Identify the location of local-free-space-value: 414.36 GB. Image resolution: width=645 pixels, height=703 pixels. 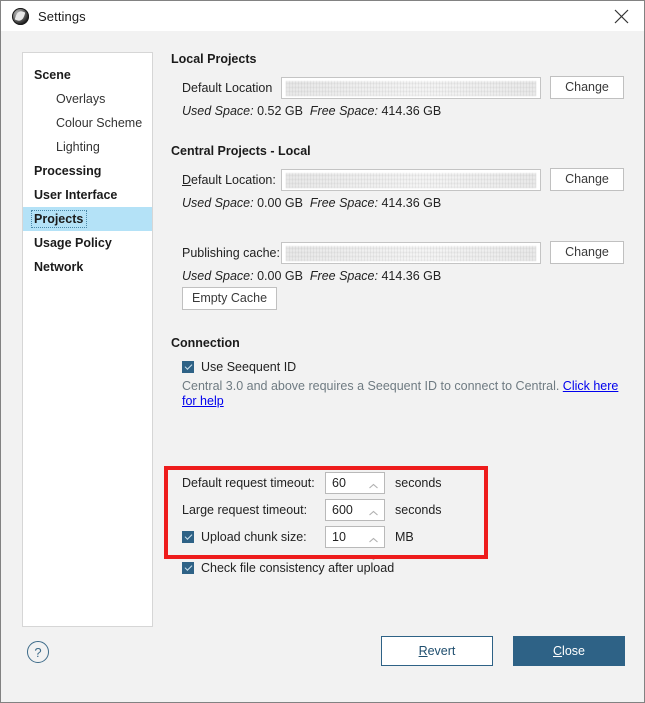
(411, 111).